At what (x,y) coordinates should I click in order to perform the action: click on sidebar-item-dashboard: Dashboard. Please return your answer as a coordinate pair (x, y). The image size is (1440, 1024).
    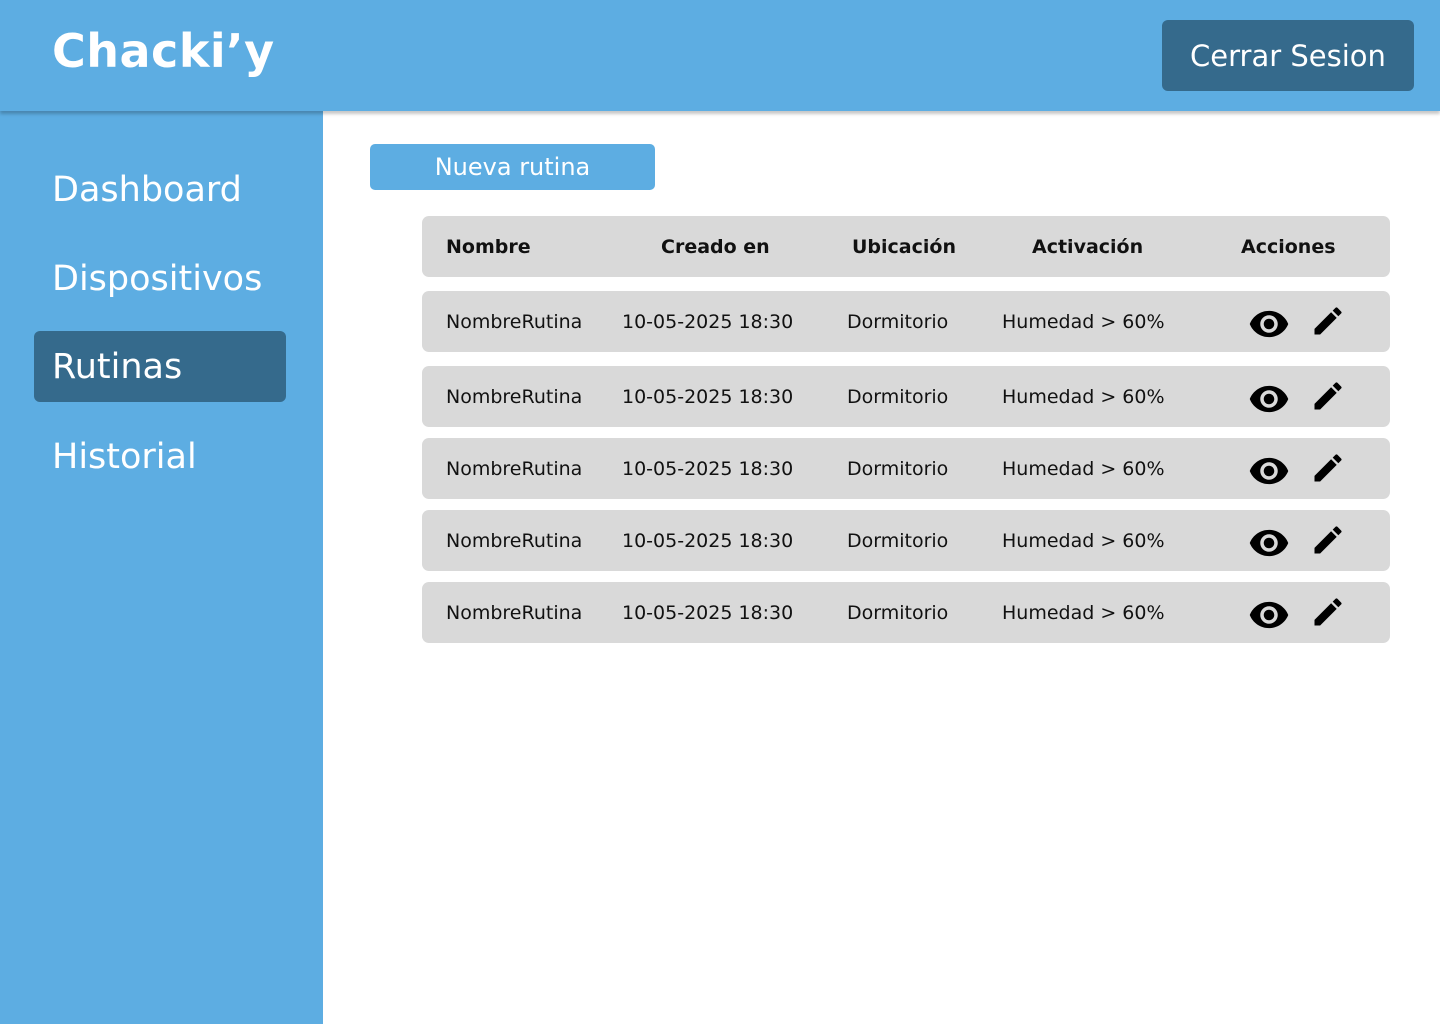
    Looking at the image, I should click on (160, 189).